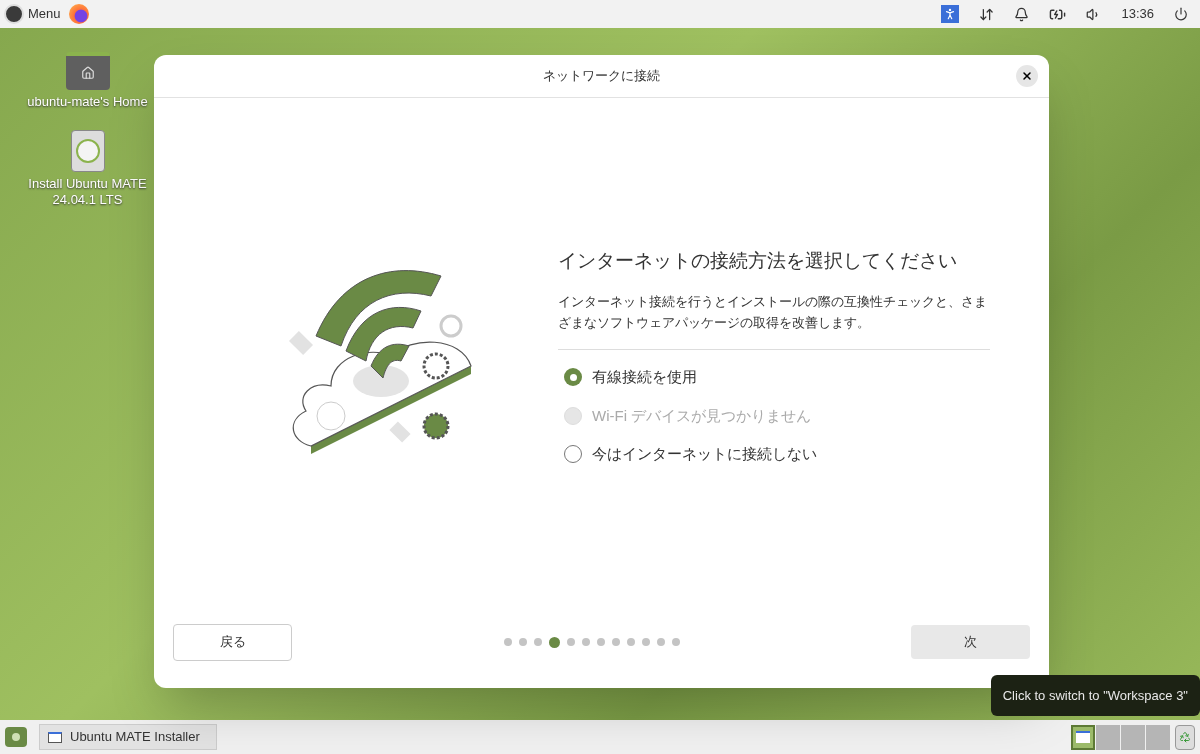 The height and width of the screenshot is (754, 1200). I want to click on home-folder-icon, so click(87, 71).